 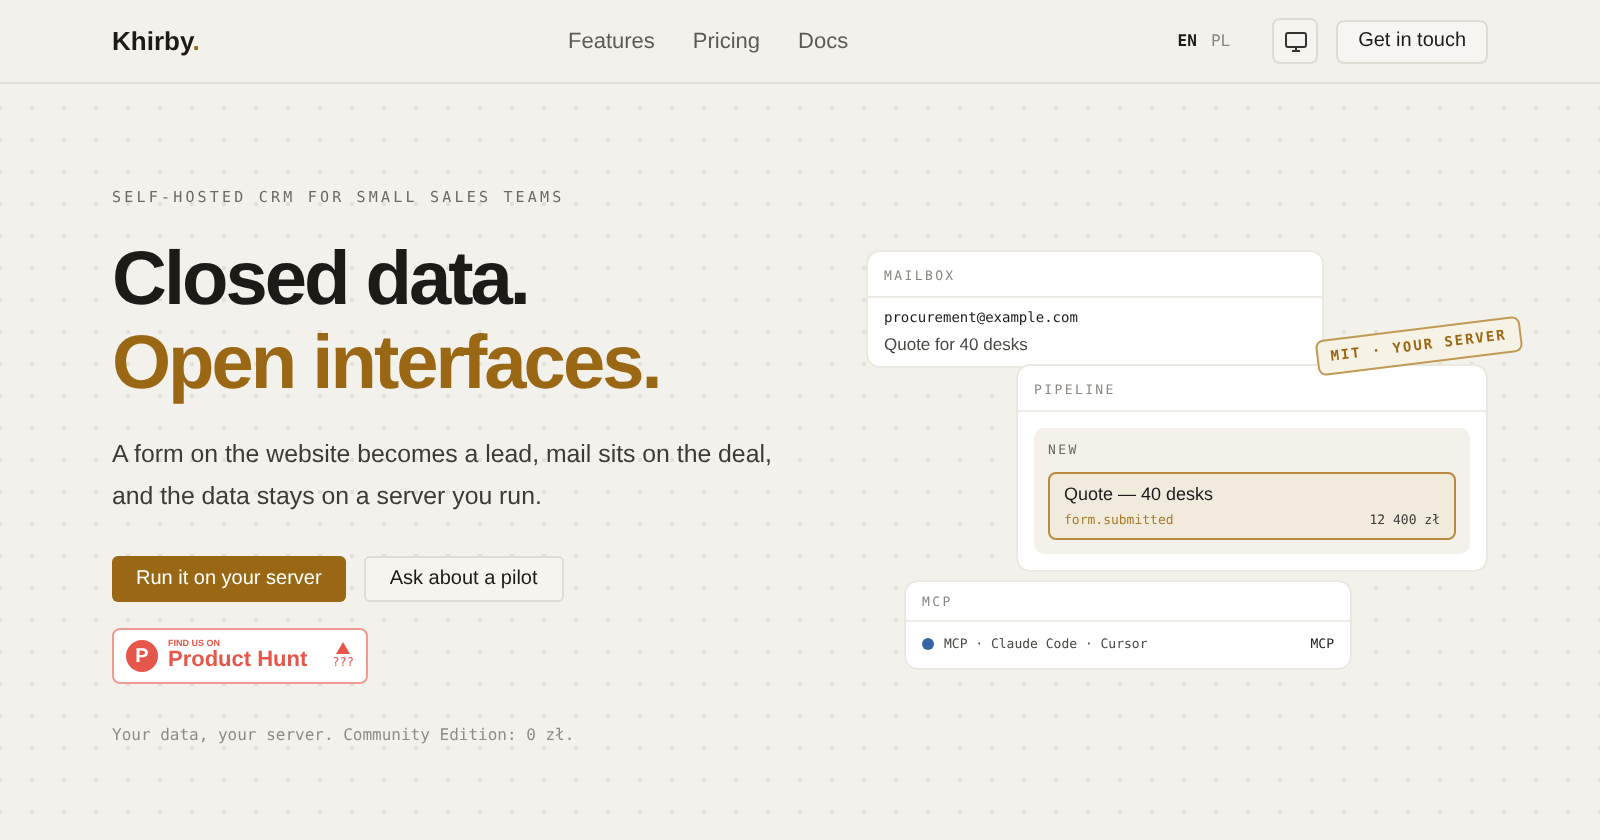 What do you see at coordinates (343, 648) in the screenshot?
I see `upvote-icon` at bounding box center [343, 648].